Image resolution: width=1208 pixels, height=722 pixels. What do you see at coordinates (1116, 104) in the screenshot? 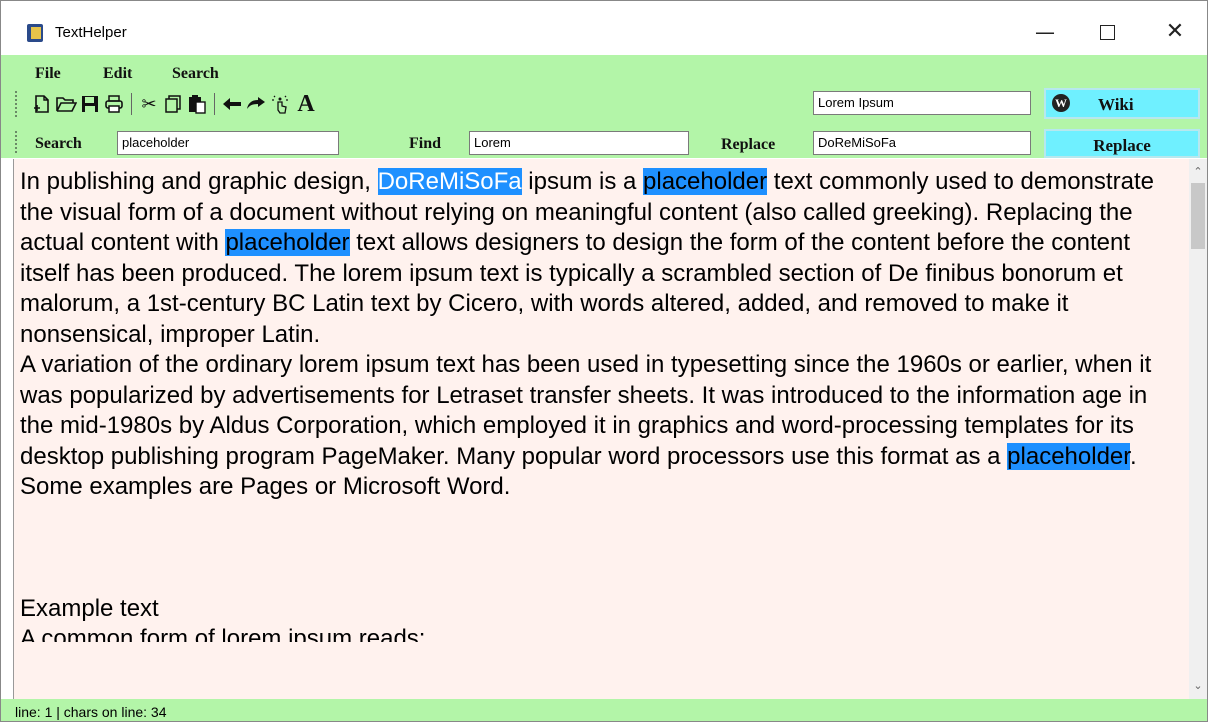
I see `wiki-button-label: Wiki` at bounding box center [1116, 104].